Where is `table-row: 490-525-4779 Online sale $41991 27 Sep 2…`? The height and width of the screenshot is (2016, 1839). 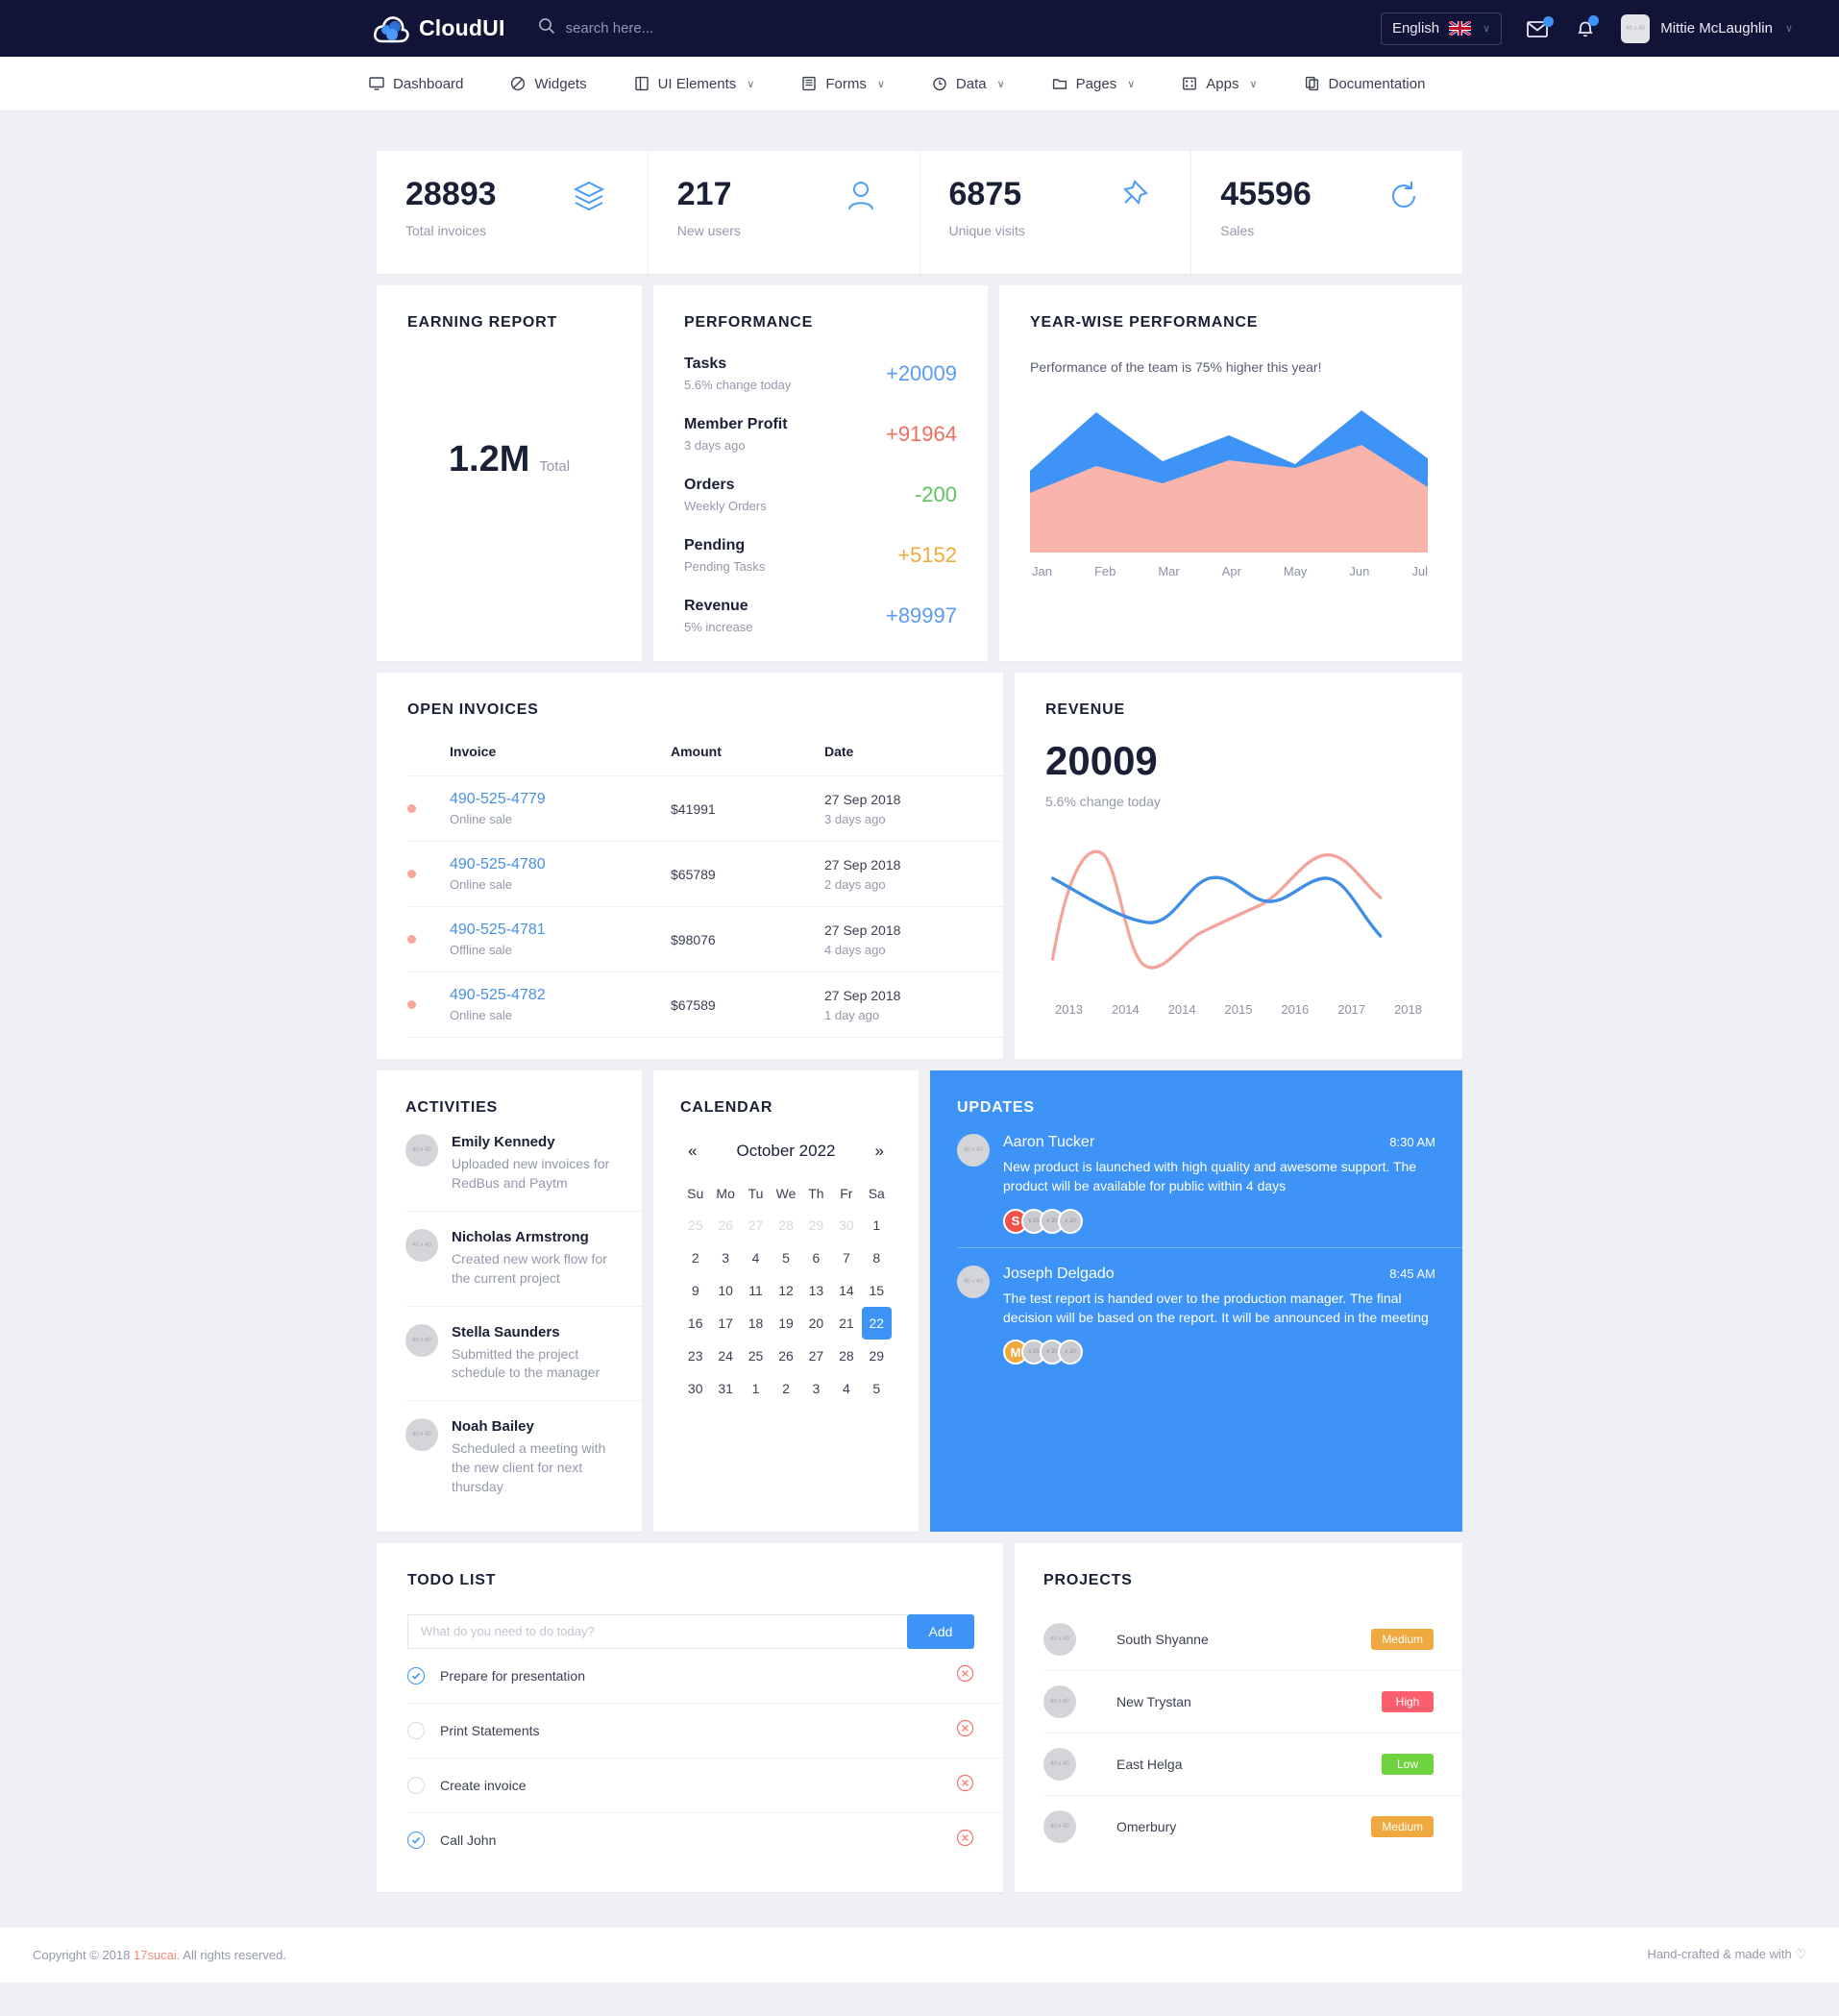
table-row: 490-525-4779 Online sale $41991 27 Sep 2… is located at coordinates (705, 808).